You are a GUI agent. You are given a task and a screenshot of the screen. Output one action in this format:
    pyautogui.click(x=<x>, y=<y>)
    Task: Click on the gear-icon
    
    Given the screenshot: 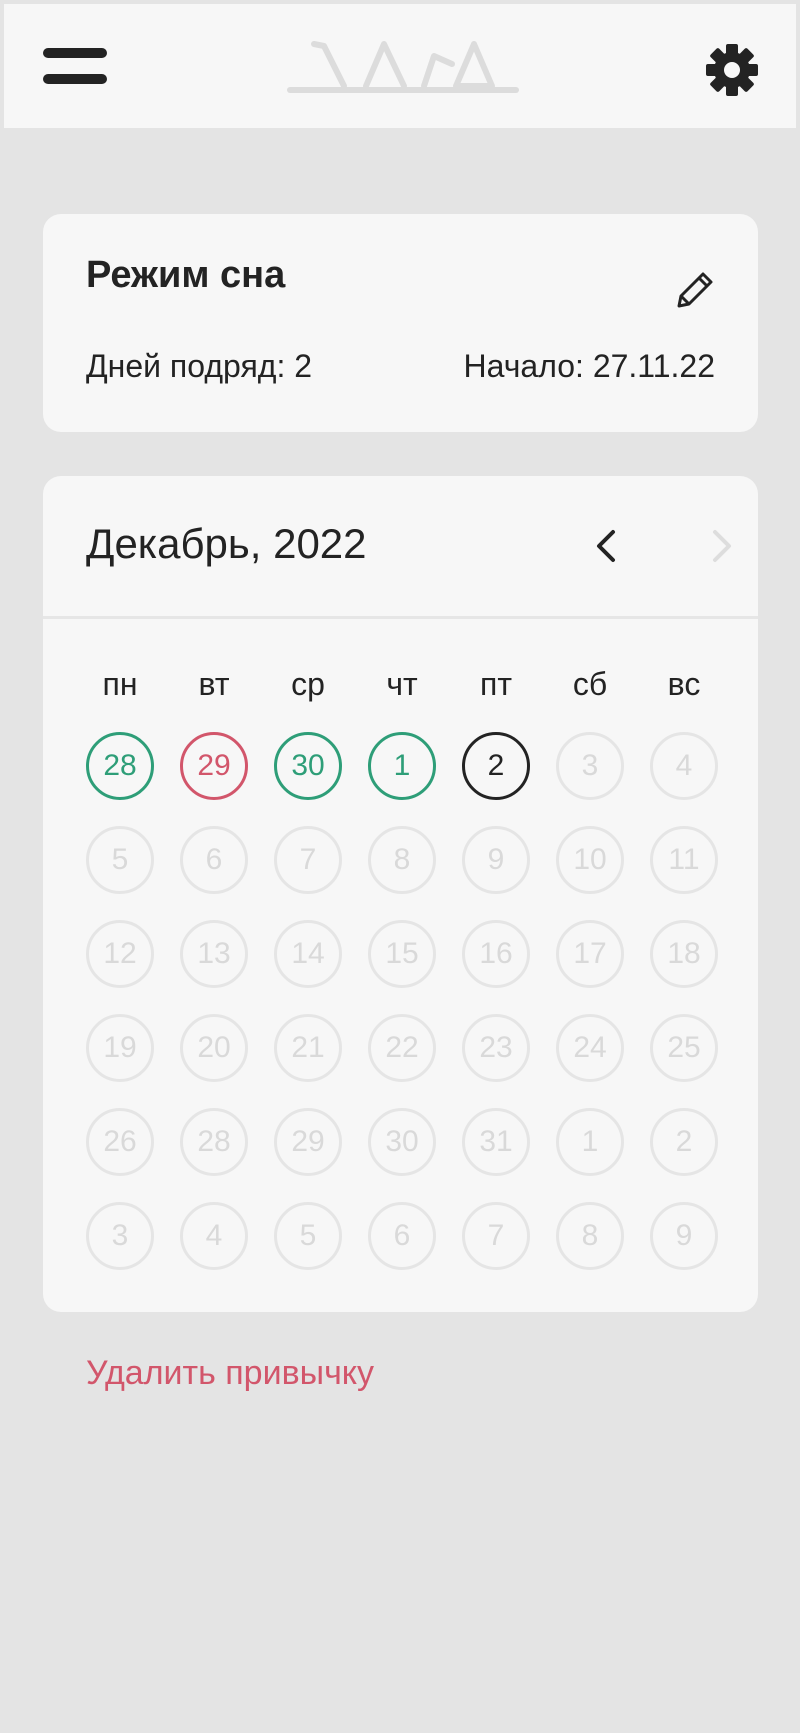 What is the action you would take?
    pyautogui.click(x=732, y=70)
    